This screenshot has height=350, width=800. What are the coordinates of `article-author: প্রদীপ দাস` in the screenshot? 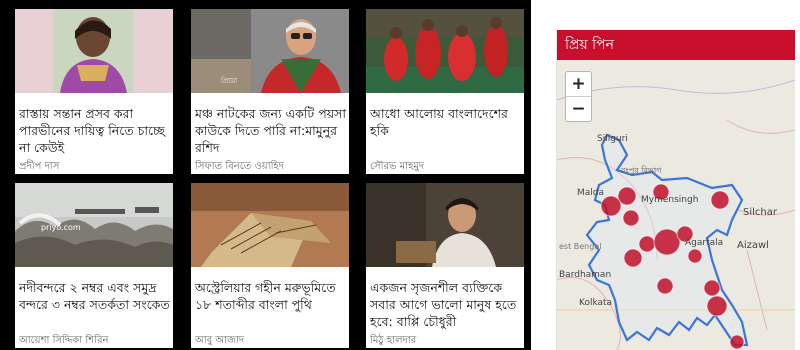 It's located at (39, 166).